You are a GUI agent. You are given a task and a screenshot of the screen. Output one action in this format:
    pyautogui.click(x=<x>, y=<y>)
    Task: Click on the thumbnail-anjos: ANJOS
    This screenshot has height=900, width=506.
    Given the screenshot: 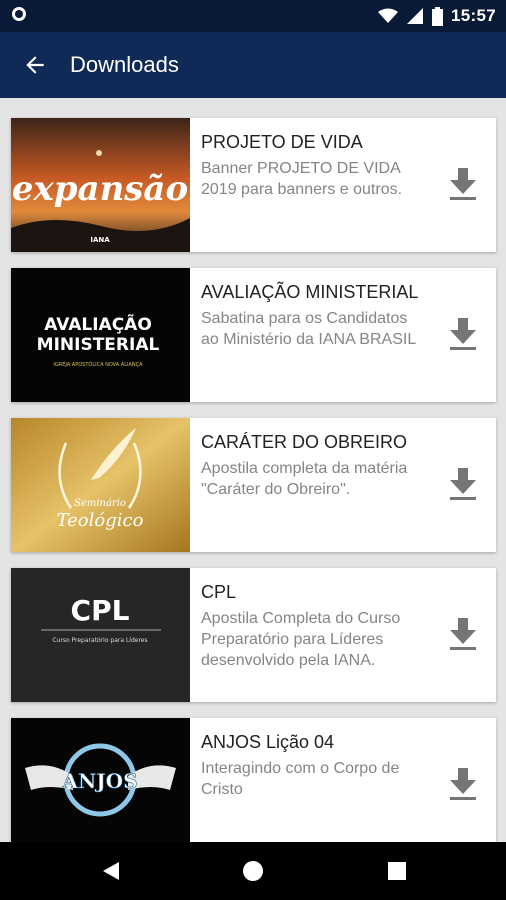 What is the action you would take?
    pyautogui.click(x=100, y=780)
    